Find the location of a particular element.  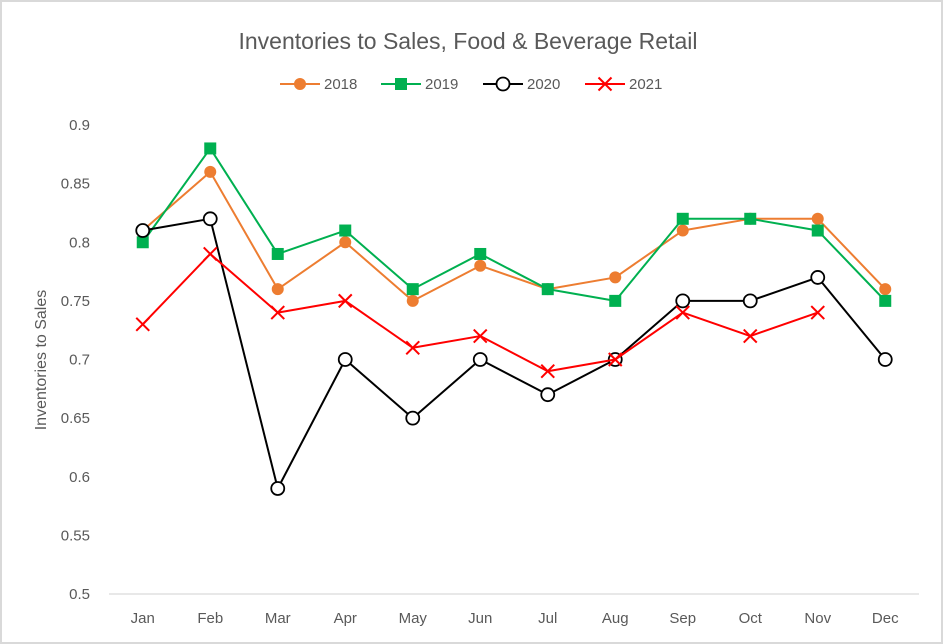

data-point-2020-apr is located at coordinates (345, 359).